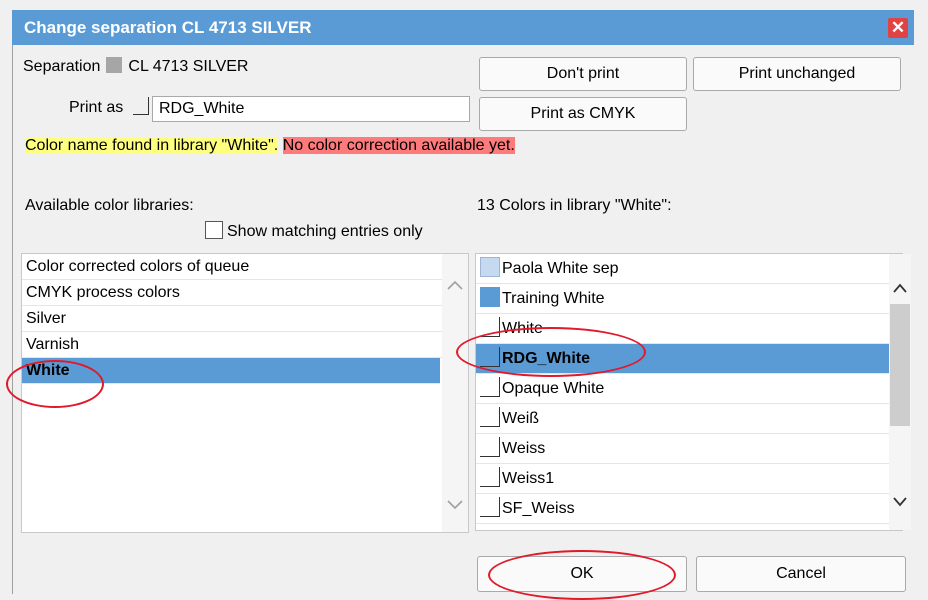  What do you see at coordinates (188, 66) in the screenshot?
I see `separation-name: CL 4713 SILVER` at bounding box center [188, 66].